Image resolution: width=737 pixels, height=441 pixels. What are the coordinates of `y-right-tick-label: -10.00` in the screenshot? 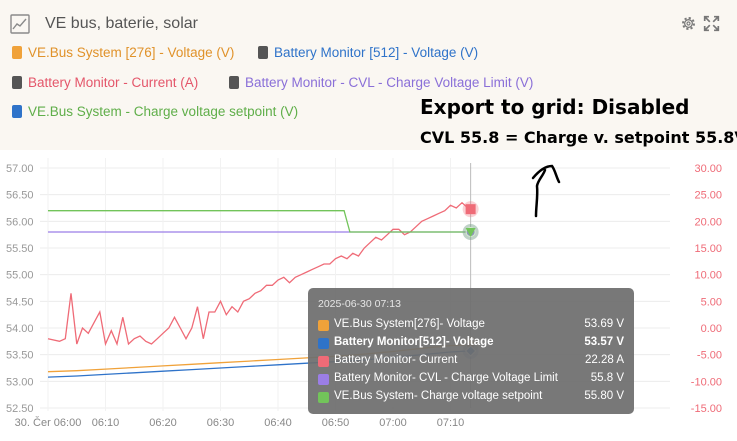 It's located at (706, 382).